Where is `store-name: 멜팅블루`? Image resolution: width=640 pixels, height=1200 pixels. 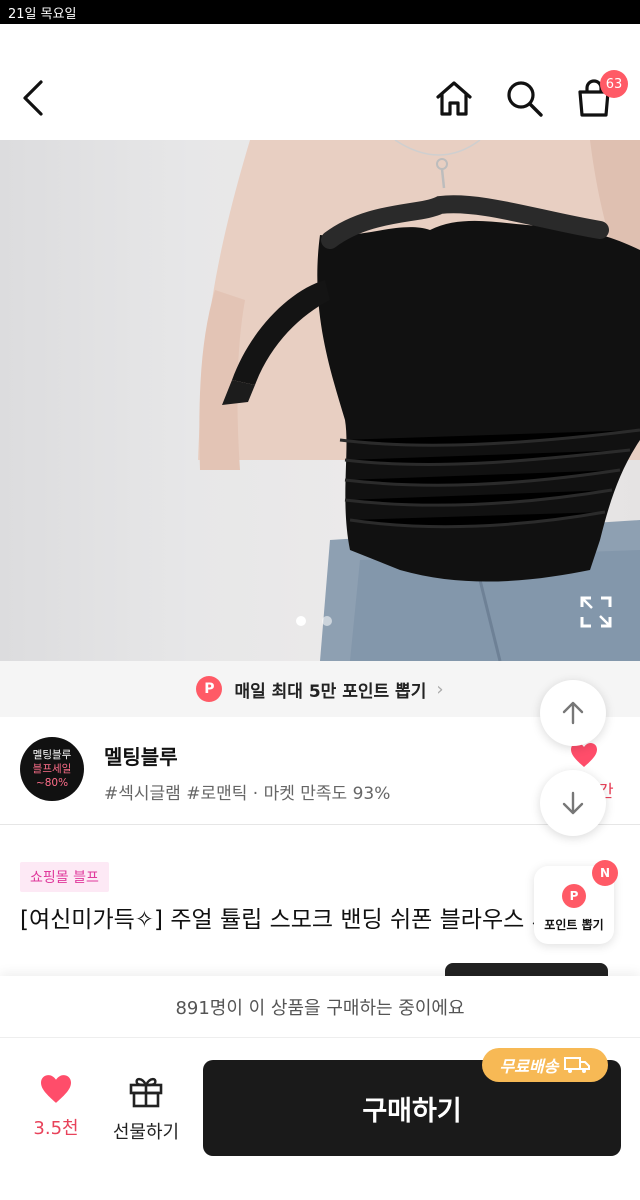
store-name: 멜팅블루 is located at coordinates (141, 757).